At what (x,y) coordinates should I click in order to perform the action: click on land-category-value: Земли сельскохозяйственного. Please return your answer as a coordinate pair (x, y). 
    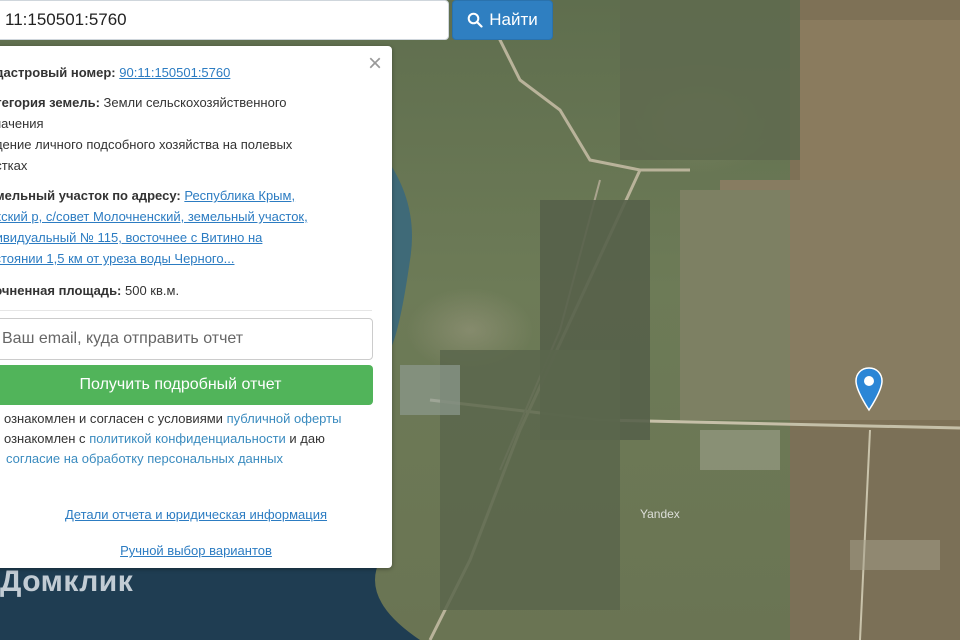
    Looking at the image, I should click on (193, 102).